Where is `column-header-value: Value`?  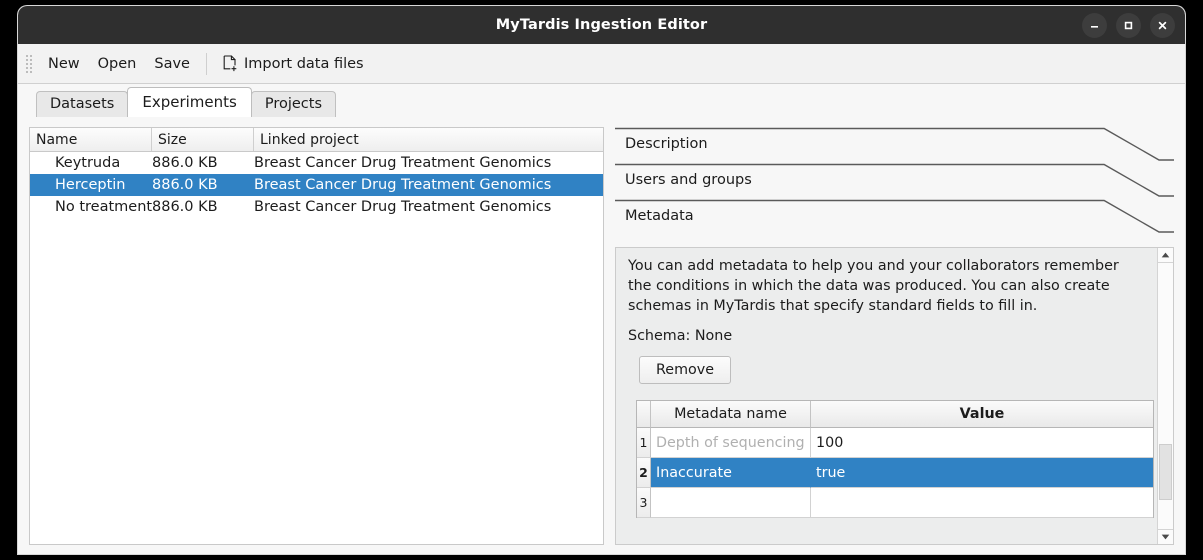 column-header-value: Value is located at coordinates (982, 414).